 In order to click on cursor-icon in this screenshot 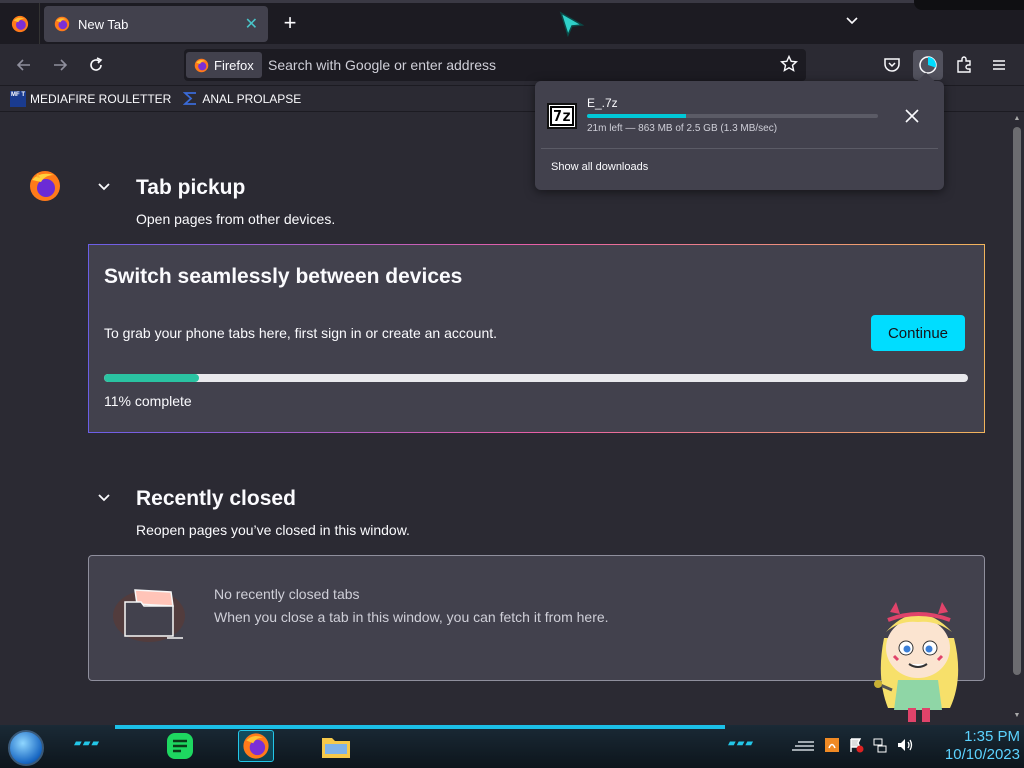, I will do `click(571, 26)`.